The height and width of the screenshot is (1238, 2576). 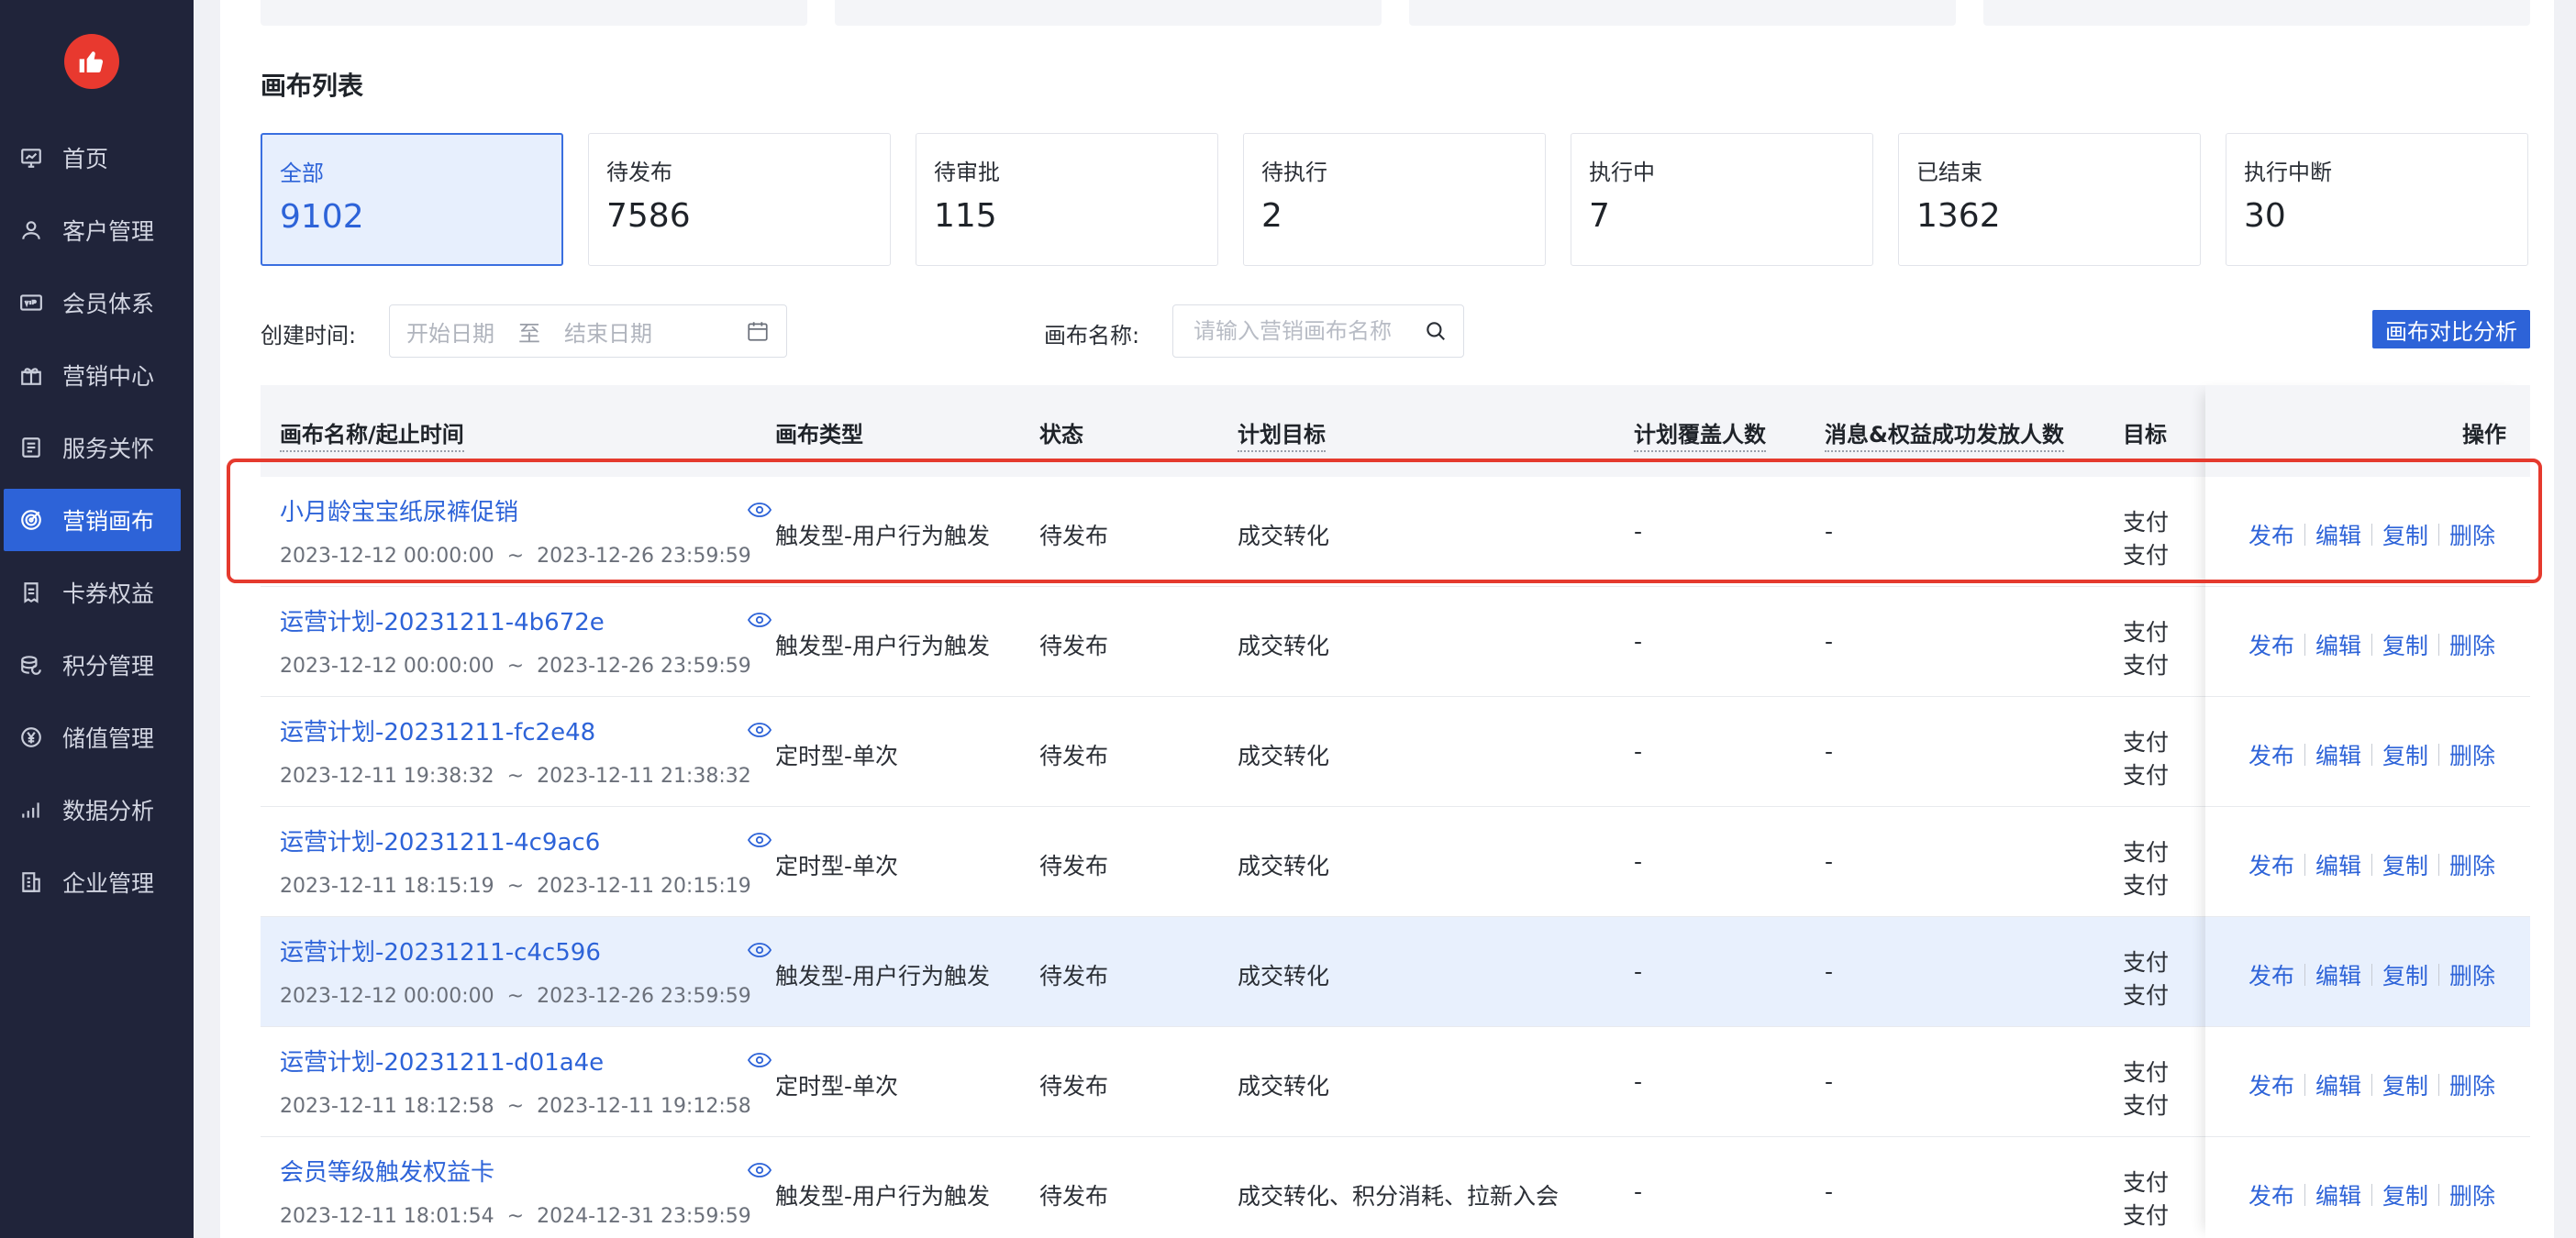 What do you see at coordinates (97, 375) in the screenshot?
I see `sidebar-item: 营销中心` at bounding box center [97, 375].